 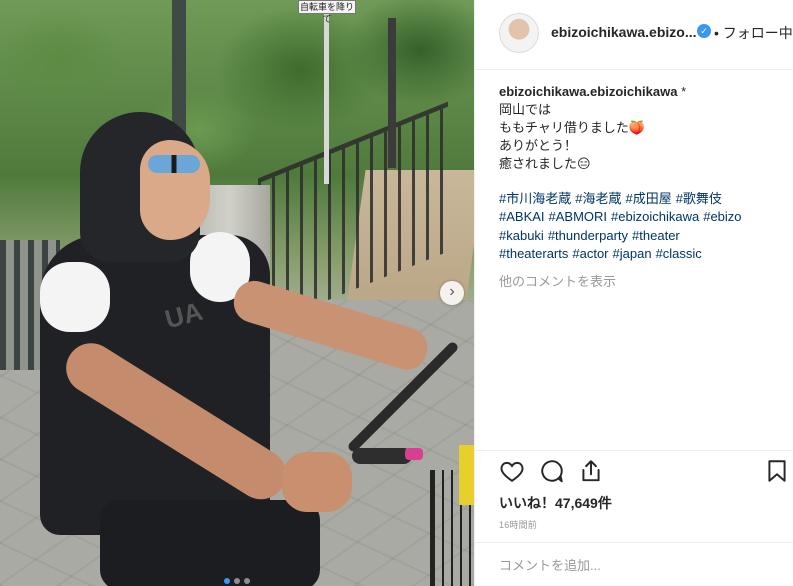 What do you see at coordinates (632, 253) in the screenshot?
I see `hashtag-link: #japan` at bounding box center [632, 253].